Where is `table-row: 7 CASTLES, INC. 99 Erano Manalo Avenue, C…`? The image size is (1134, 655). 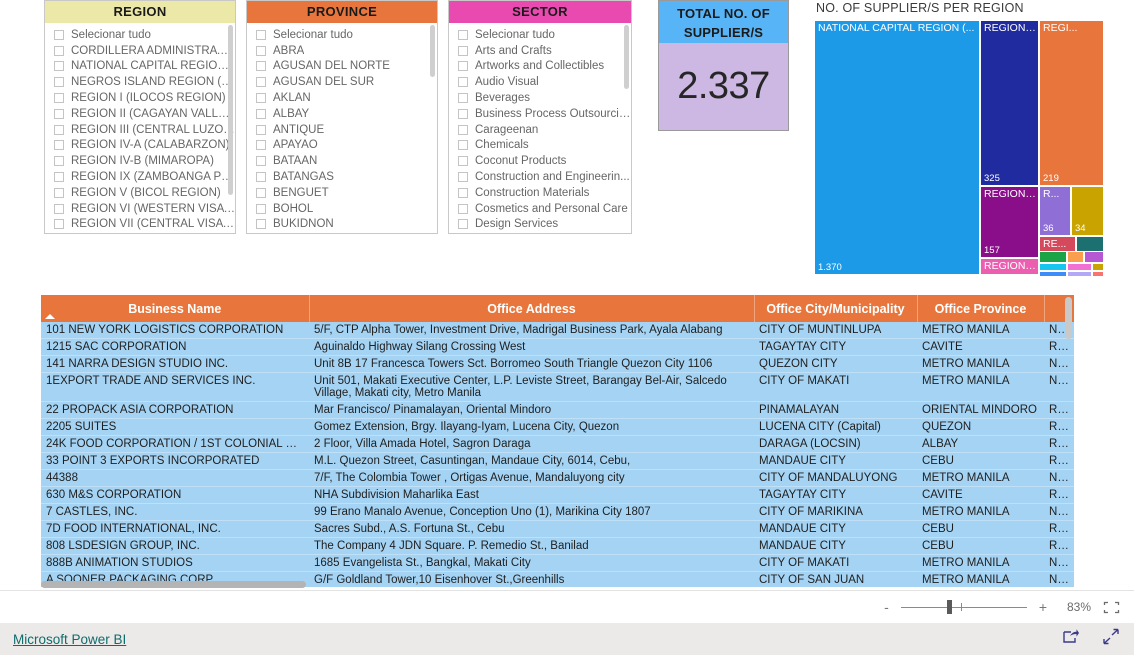 table-row: 7 CASTLES, INC. 99 Erano Manalo Avenue, C… is located at coordinates (557, 512).